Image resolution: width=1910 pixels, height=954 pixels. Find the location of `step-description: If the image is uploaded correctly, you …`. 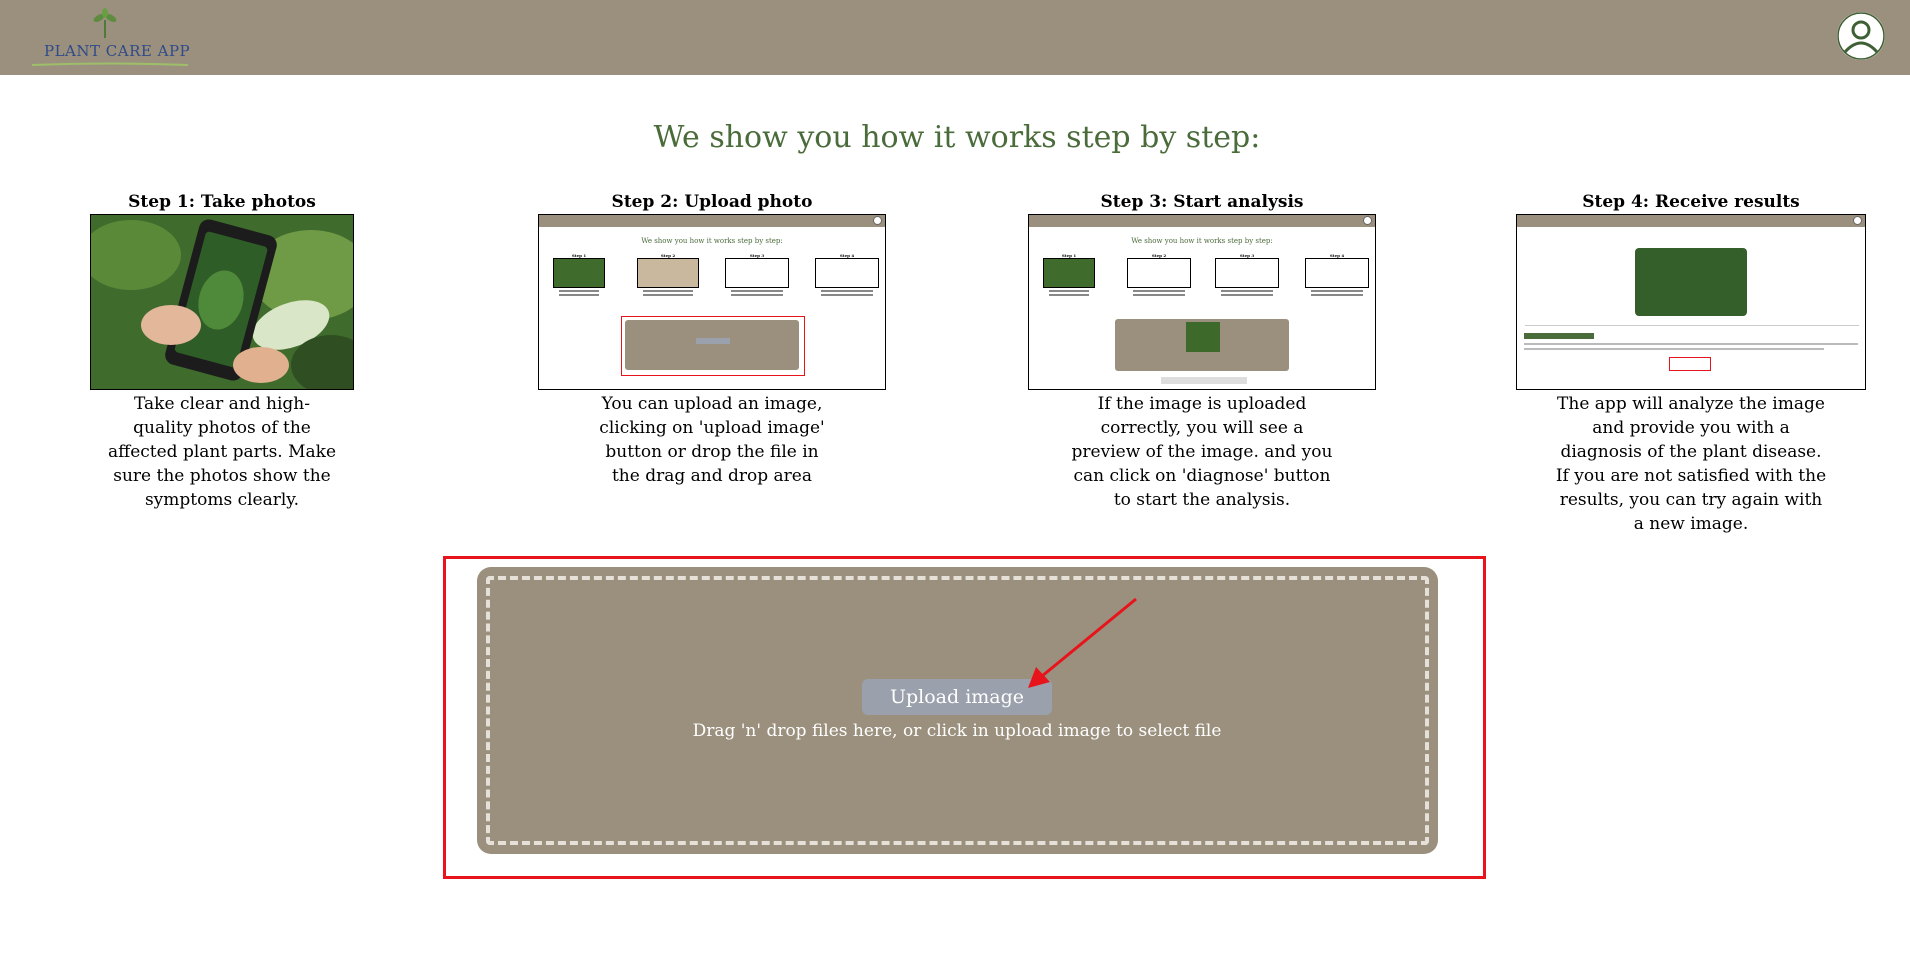

step-description: If the image is uploaded correctly, you … is located at coordinates (1202, 452).